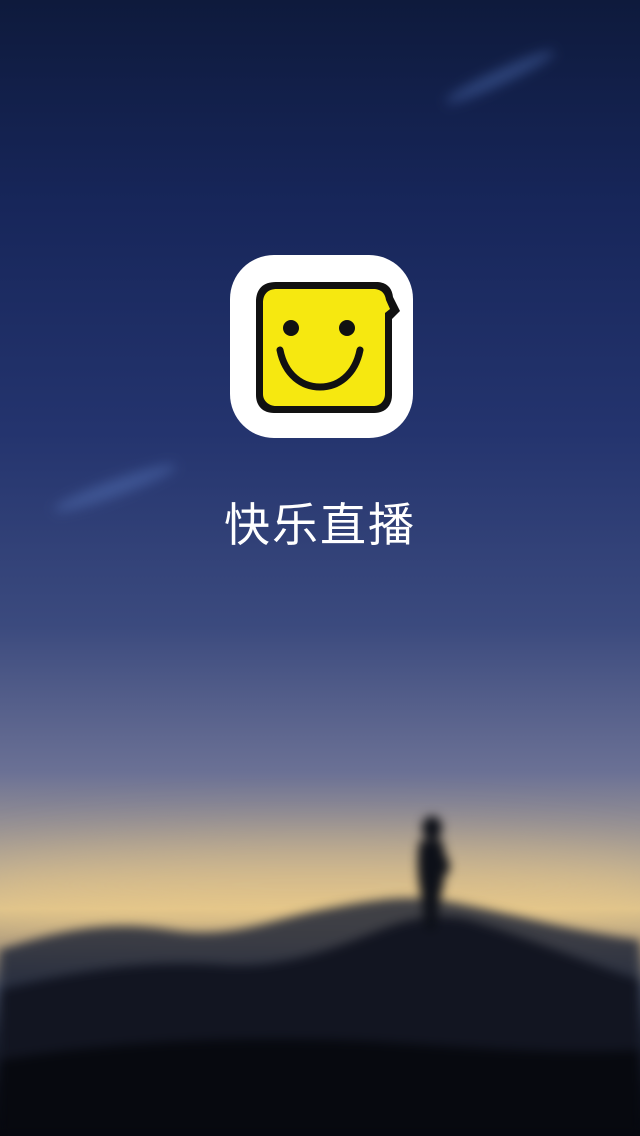  What do you see at coordinates (500, 77) in the screenshot?
I see `sky-streak` at bounding box center [500, 77].